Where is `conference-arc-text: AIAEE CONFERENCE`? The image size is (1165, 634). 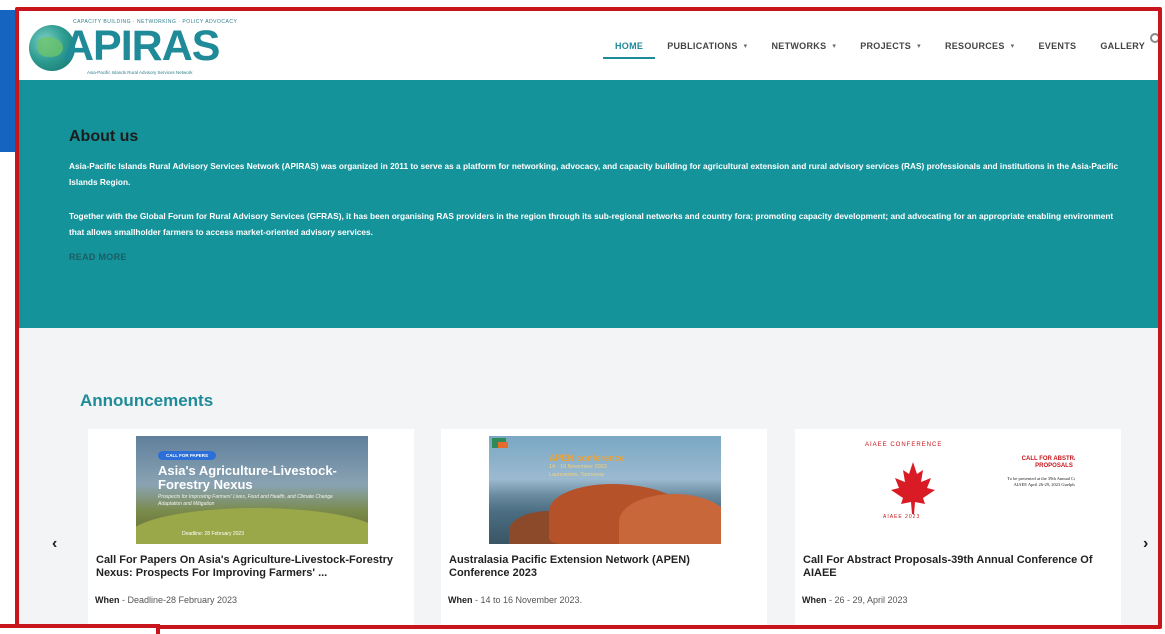 conference-arc-text: AIAEE CONFERENCE is located at coordinates (904, 445).